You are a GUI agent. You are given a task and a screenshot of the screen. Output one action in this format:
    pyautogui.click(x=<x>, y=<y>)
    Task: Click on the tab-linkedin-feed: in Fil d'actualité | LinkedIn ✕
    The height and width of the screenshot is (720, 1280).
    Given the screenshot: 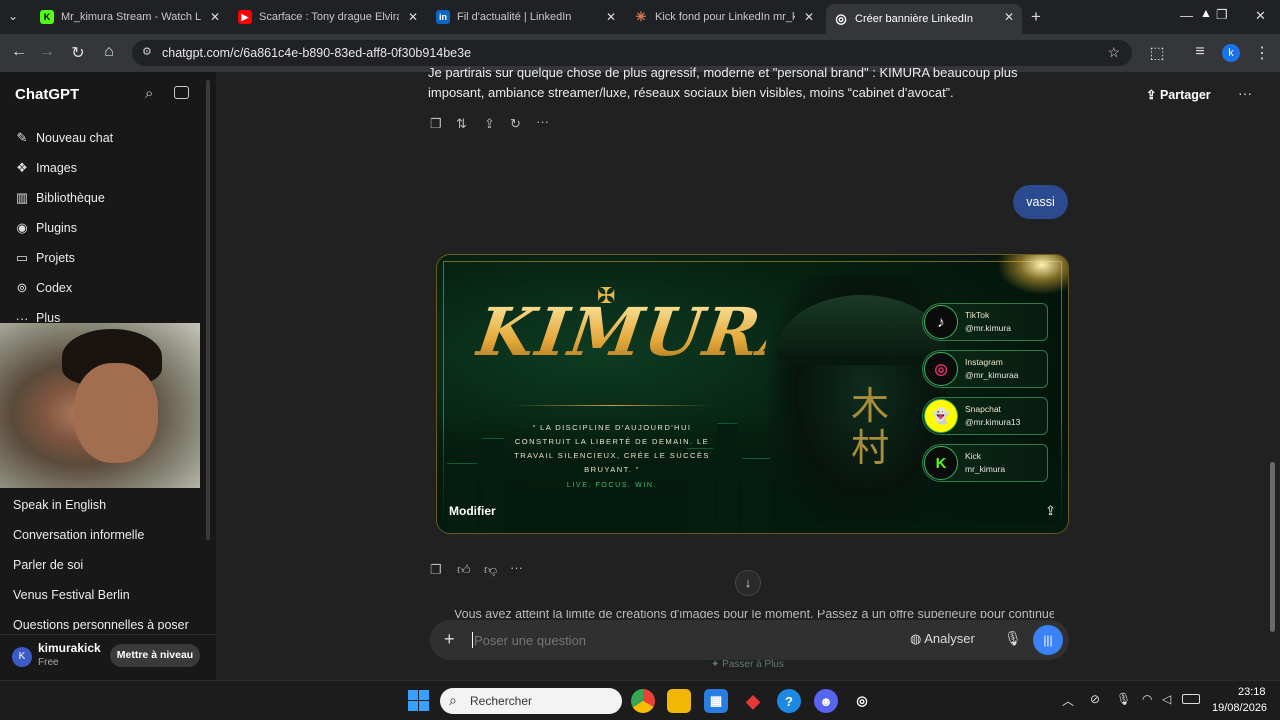 What is the action you would take?
    pyautogui.click(x=526, y=17)
    